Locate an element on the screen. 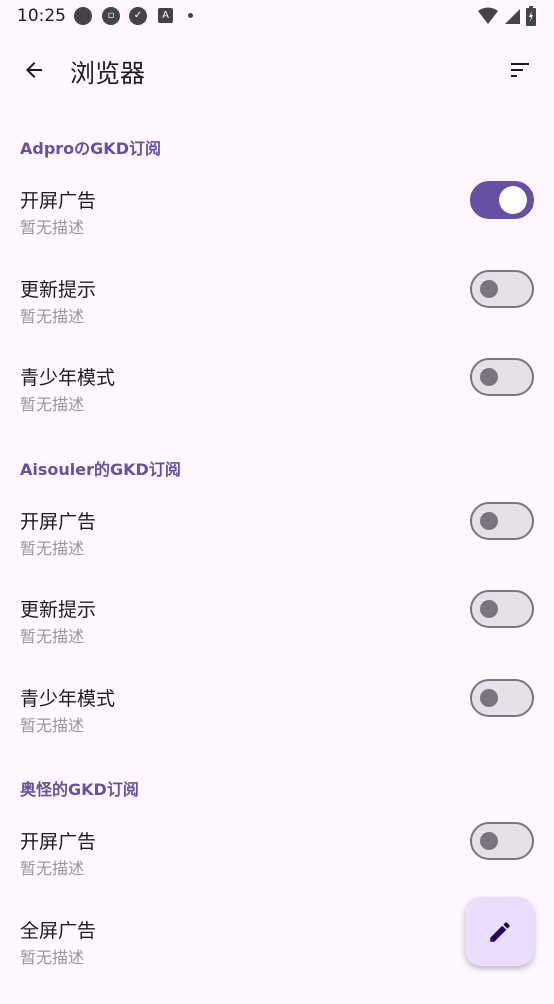 The height and width of the screenshot is (1004, 554). back-button is located at coordinates (34, 70).